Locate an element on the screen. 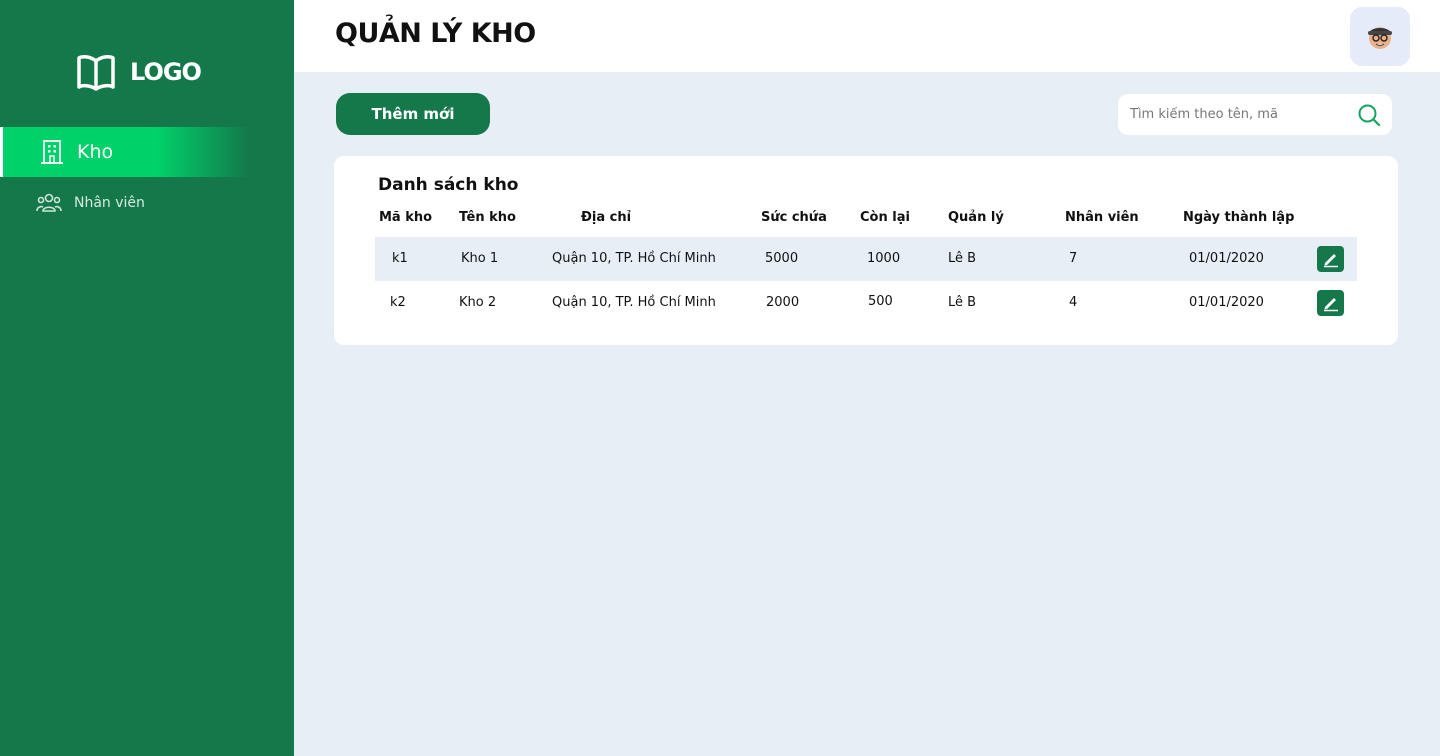  avatar-icon is located at coordinates (1380, 37).